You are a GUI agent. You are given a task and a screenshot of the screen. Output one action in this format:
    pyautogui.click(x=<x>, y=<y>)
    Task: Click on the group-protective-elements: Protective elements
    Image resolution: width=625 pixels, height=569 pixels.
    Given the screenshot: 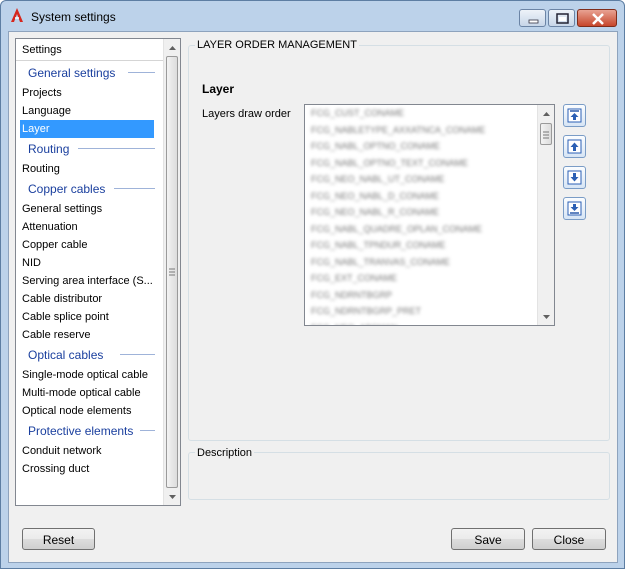 What is the action you would take?
    pyautogui.click(x=89, y=431)
    